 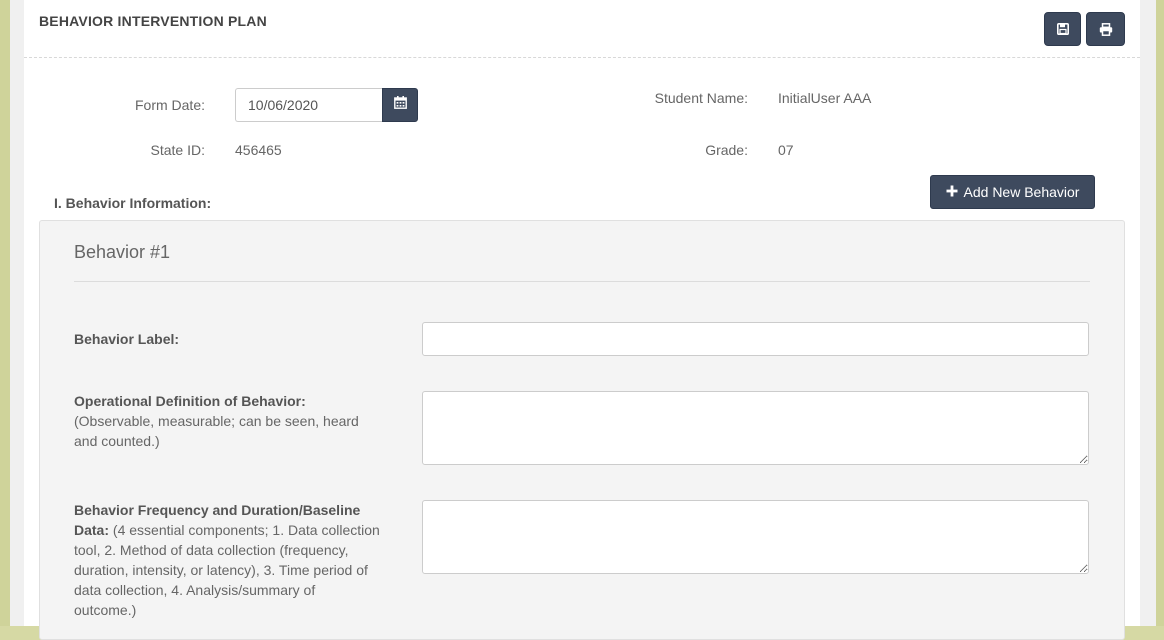 What do you see at coordinates (5, 313) in the screenshot?
I see `left-border` at bounding box center [5, 313].